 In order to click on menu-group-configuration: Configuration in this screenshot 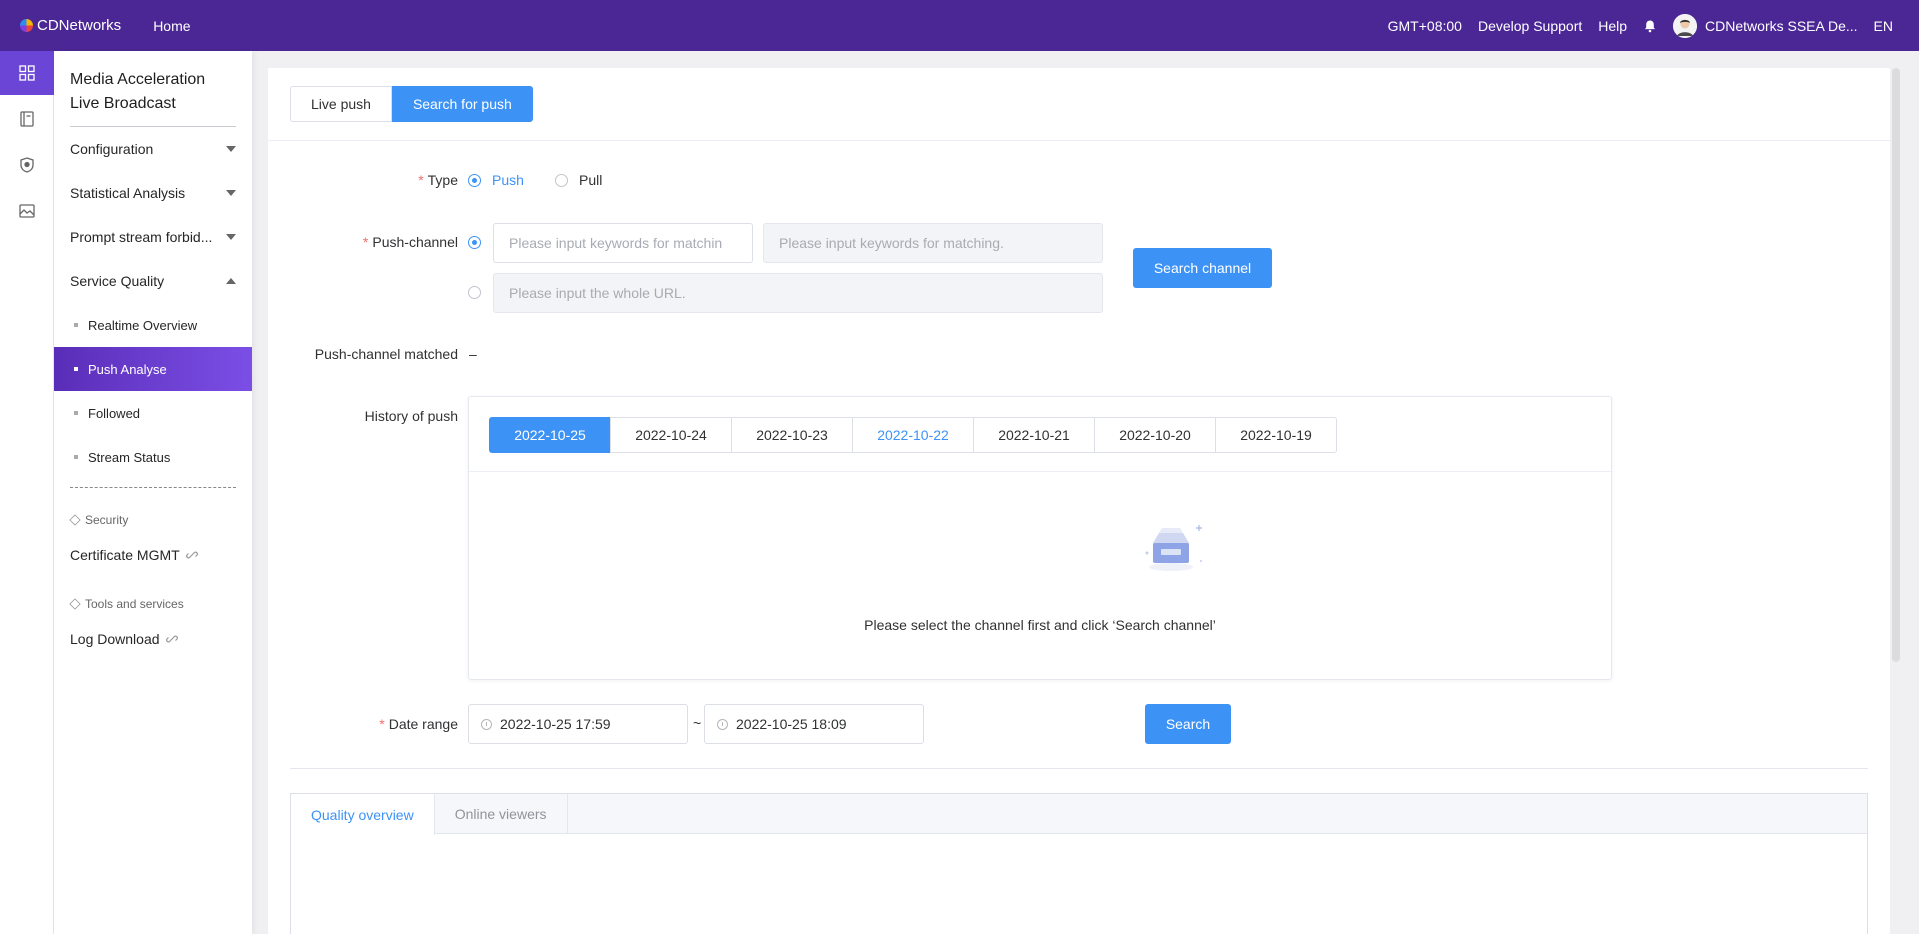, I will do `click(153, 149)`.